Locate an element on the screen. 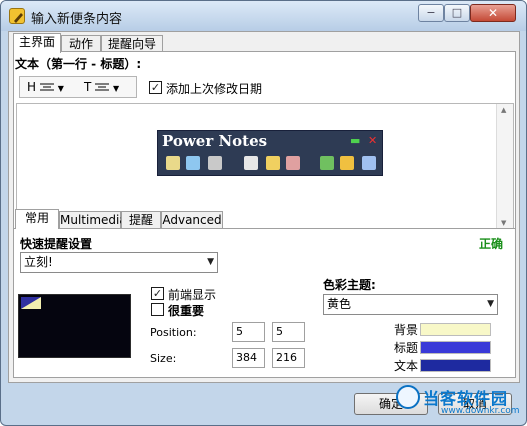  watermark-logo-icon is located at coordinates (408, 397).